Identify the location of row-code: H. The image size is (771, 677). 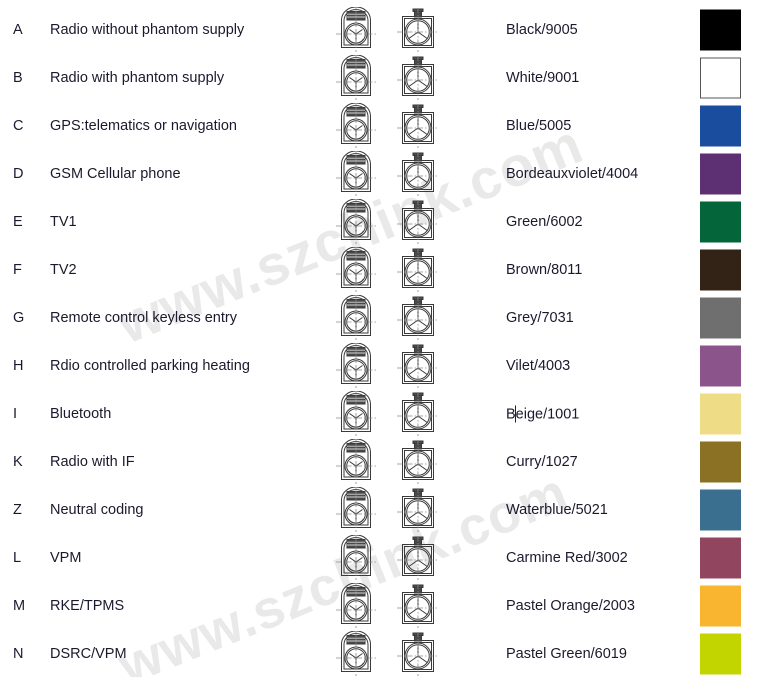
(18, 365).